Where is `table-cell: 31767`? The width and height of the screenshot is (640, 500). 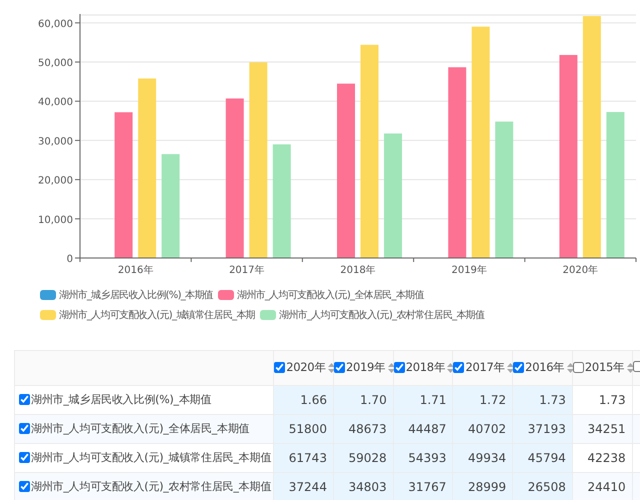
table-cell: 31767 is located at coordinates (427, 487).